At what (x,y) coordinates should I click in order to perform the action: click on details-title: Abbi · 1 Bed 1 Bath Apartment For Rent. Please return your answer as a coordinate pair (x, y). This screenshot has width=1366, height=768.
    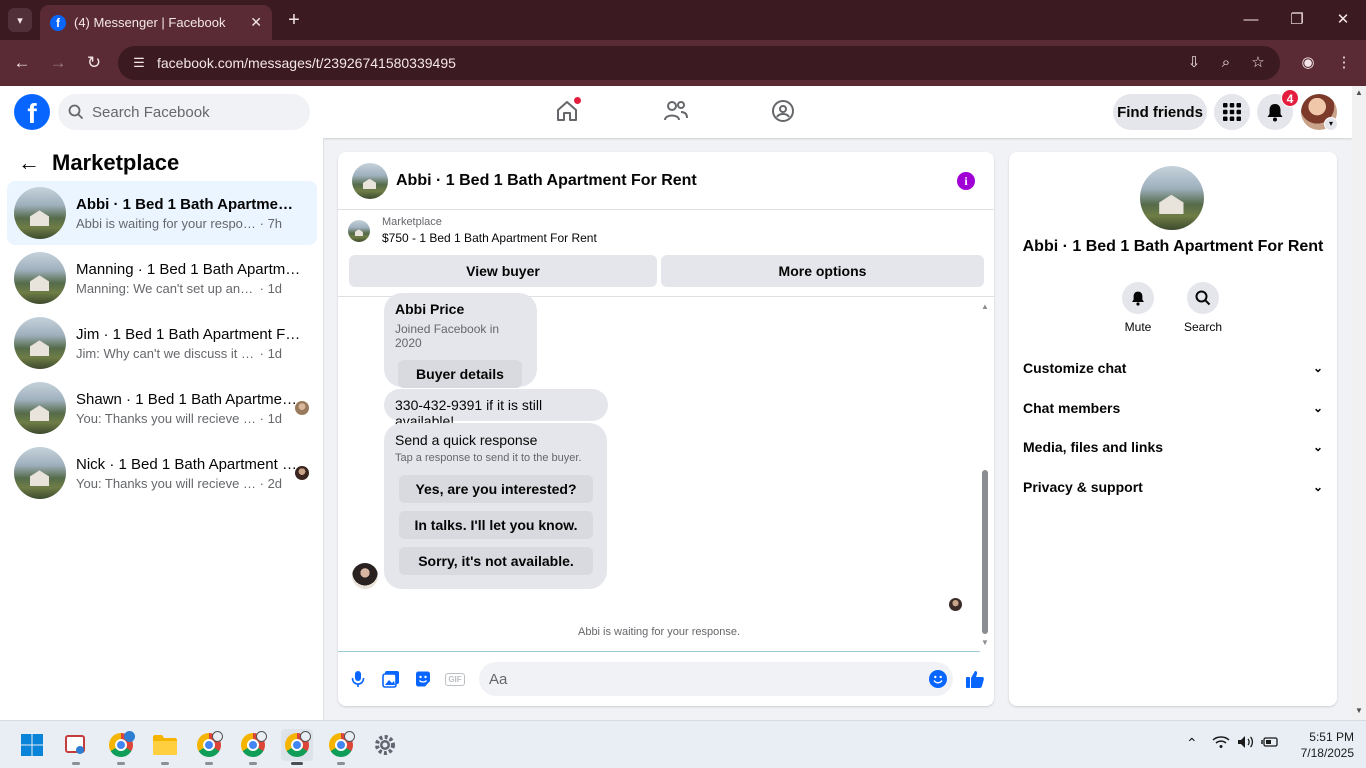
    Looking at the image, I should click on (1173, 246).